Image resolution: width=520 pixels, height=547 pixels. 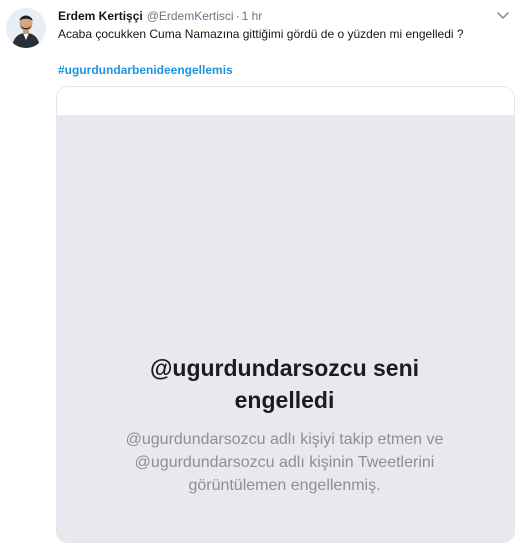 I want to click on blocked-title: @ugurdundarsozcu seni engelledi, so click(x=284, y=384).